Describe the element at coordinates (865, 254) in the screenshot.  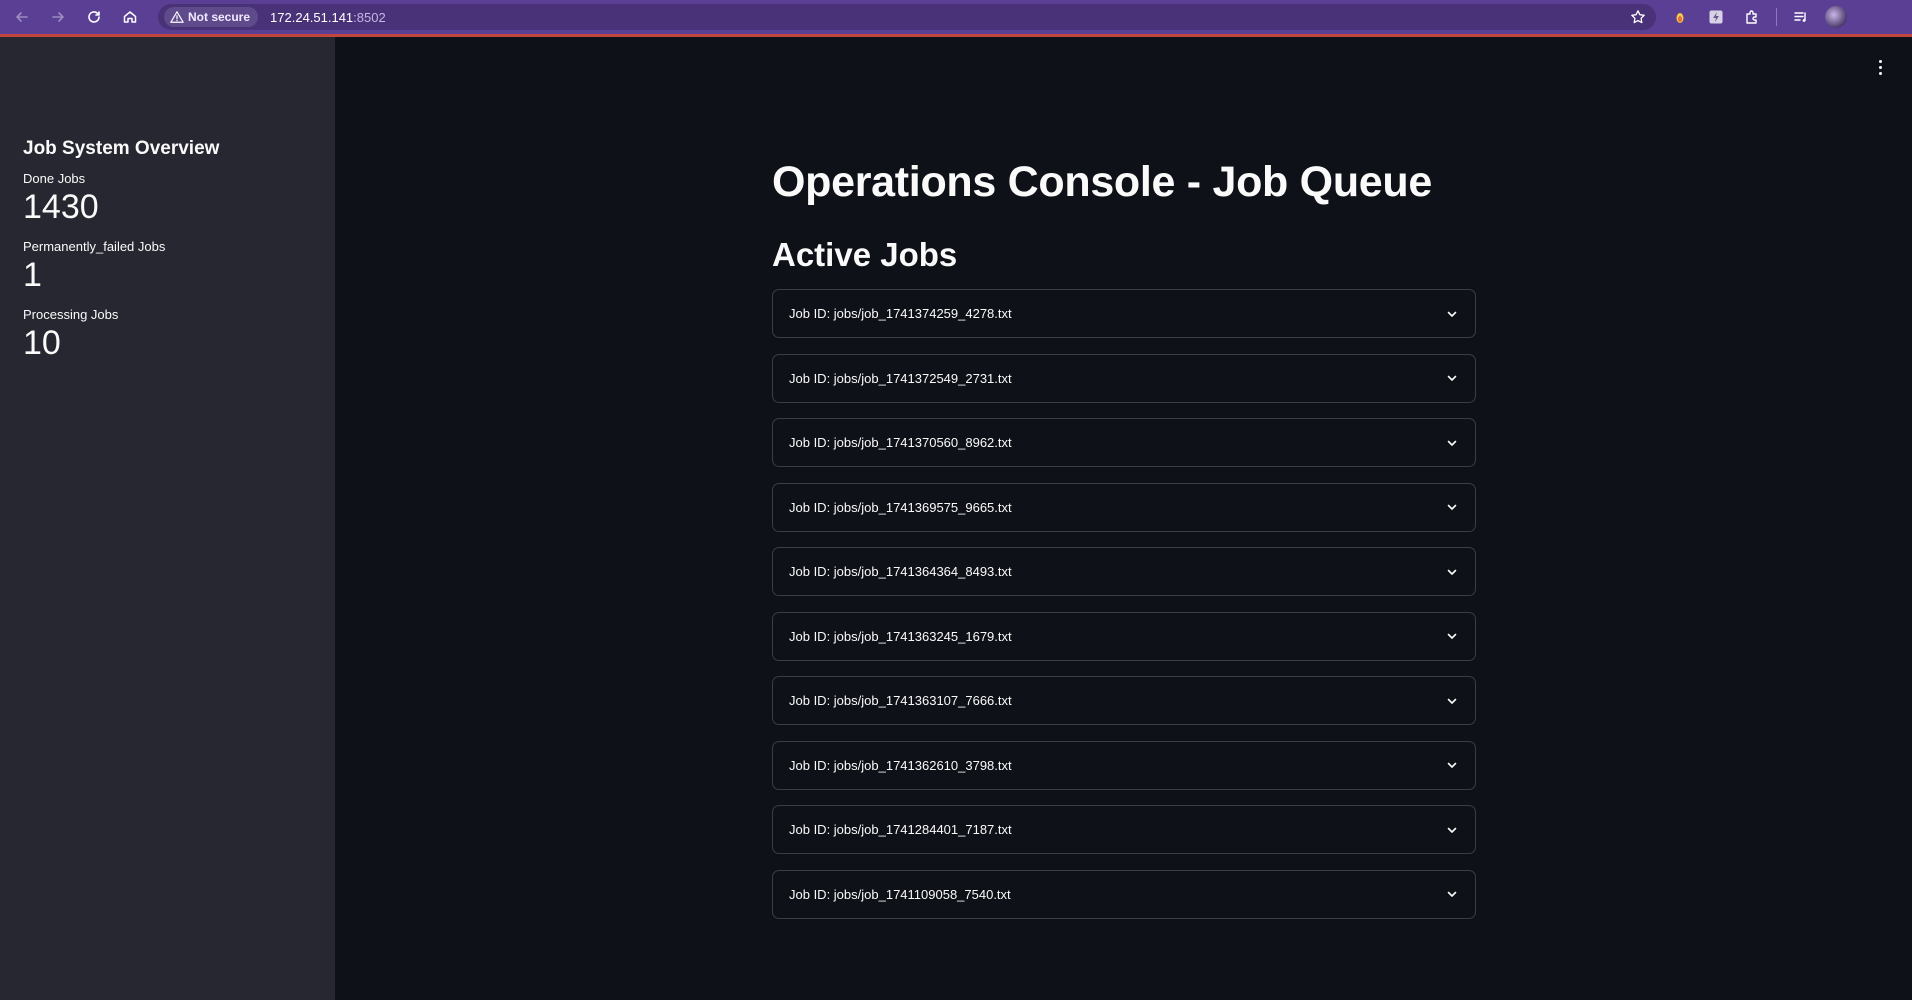
I see `section-title: Active Jobs` at that location.